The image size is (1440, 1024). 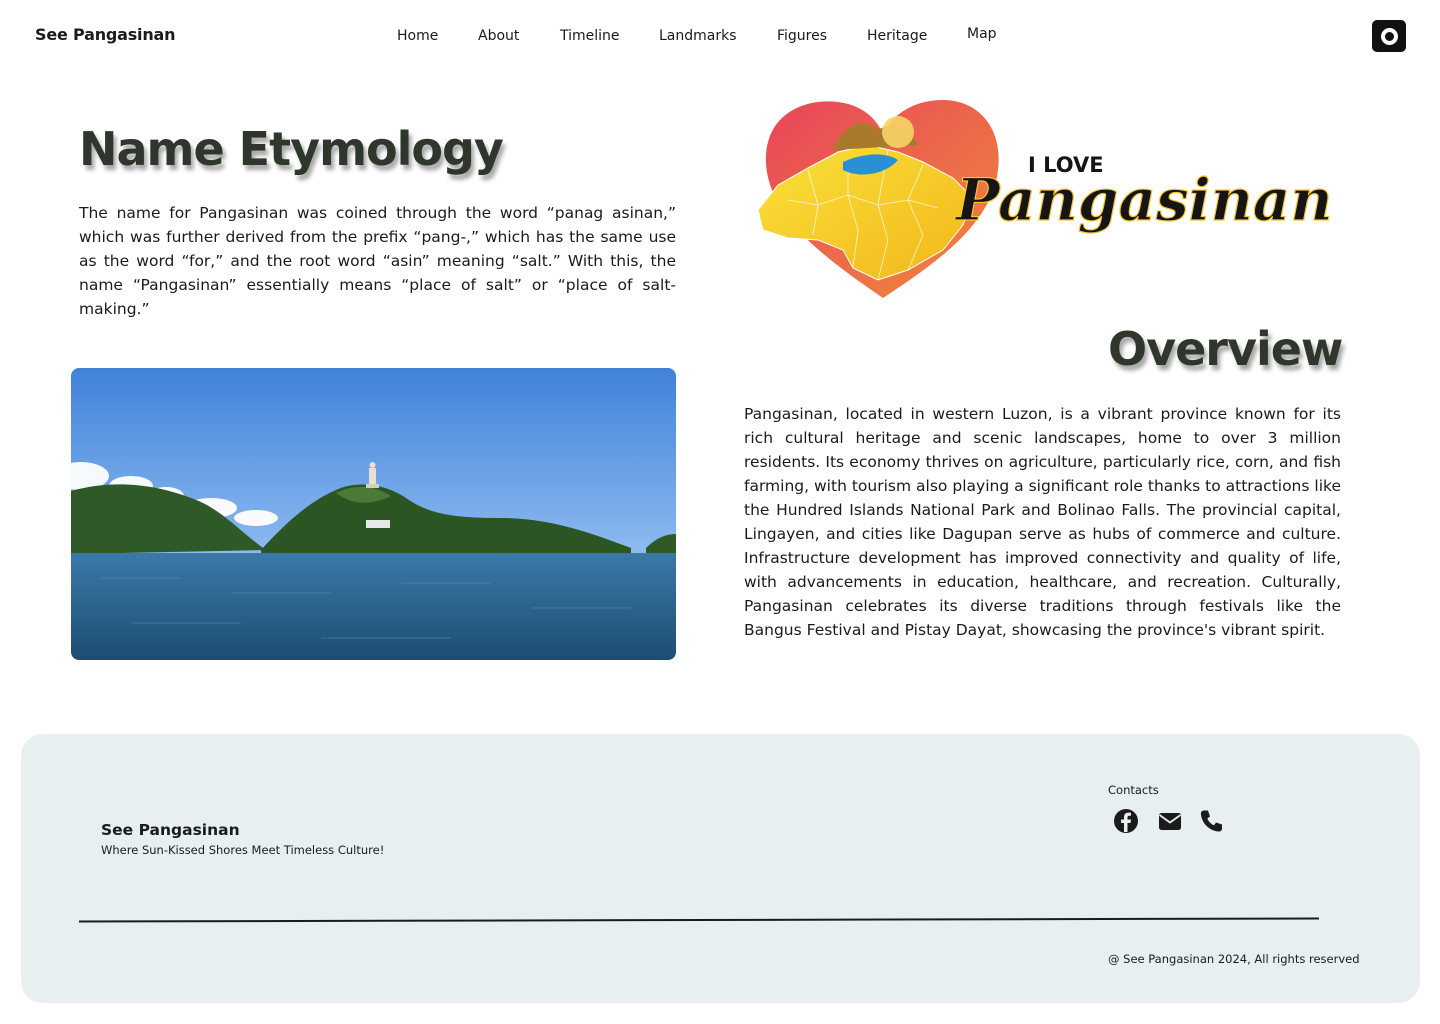 I want to click on toggle-icon, so click(x=1389, y=36).